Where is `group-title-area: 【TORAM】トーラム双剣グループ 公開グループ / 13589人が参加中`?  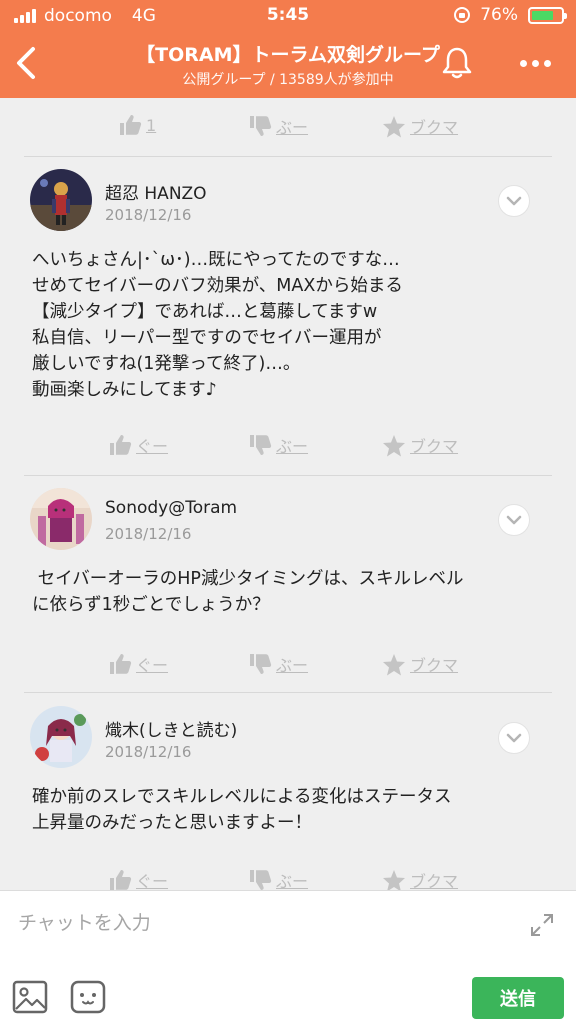 group-title-area: 【TORAM】トーラム双剣グループ 公開グループ / 13589人が参加中 is located at coordinates (288, 64).